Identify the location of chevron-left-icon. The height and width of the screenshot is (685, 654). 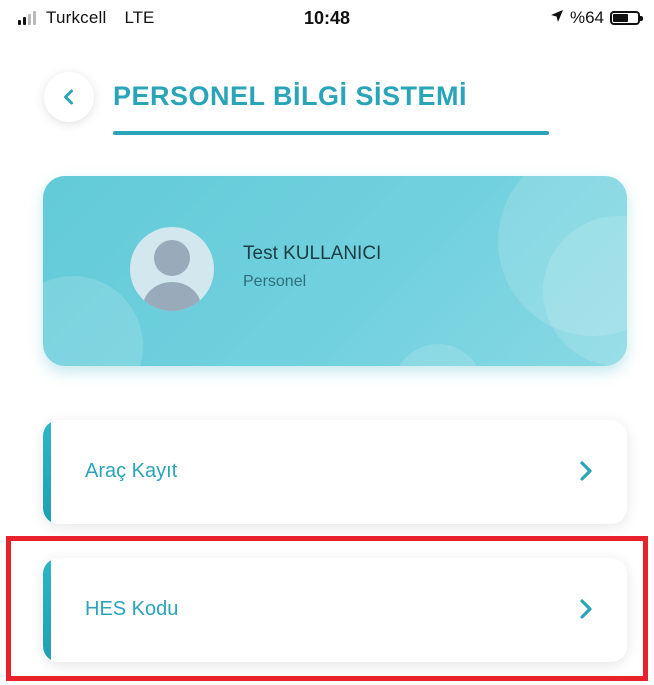
(68, 97).